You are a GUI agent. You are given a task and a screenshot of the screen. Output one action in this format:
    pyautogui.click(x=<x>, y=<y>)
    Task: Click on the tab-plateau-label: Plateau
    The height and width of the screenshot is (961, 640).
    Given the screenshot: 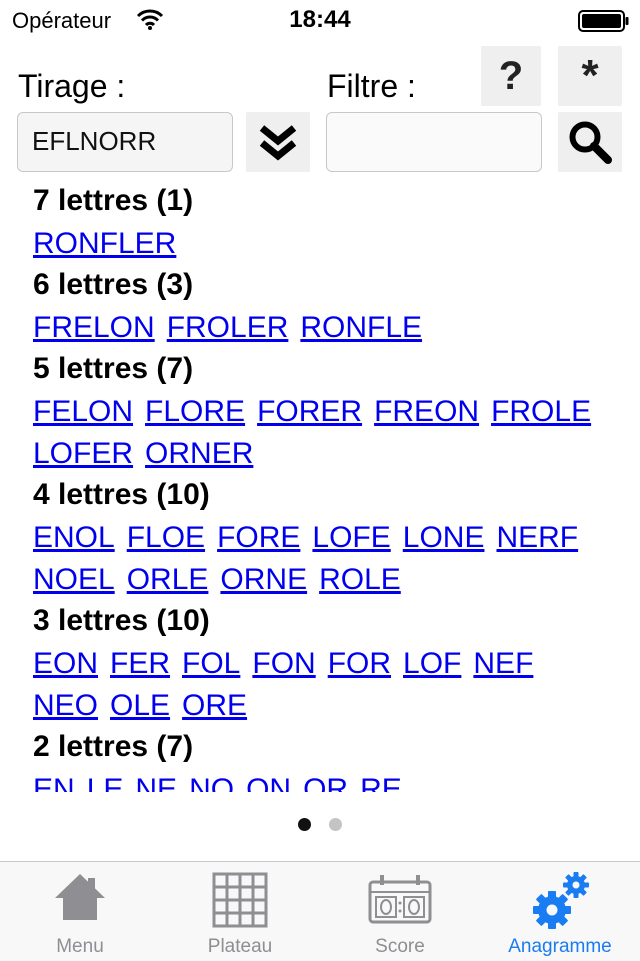 What is the action you would take?
    pyautogui.click(x=240, y=946)
    